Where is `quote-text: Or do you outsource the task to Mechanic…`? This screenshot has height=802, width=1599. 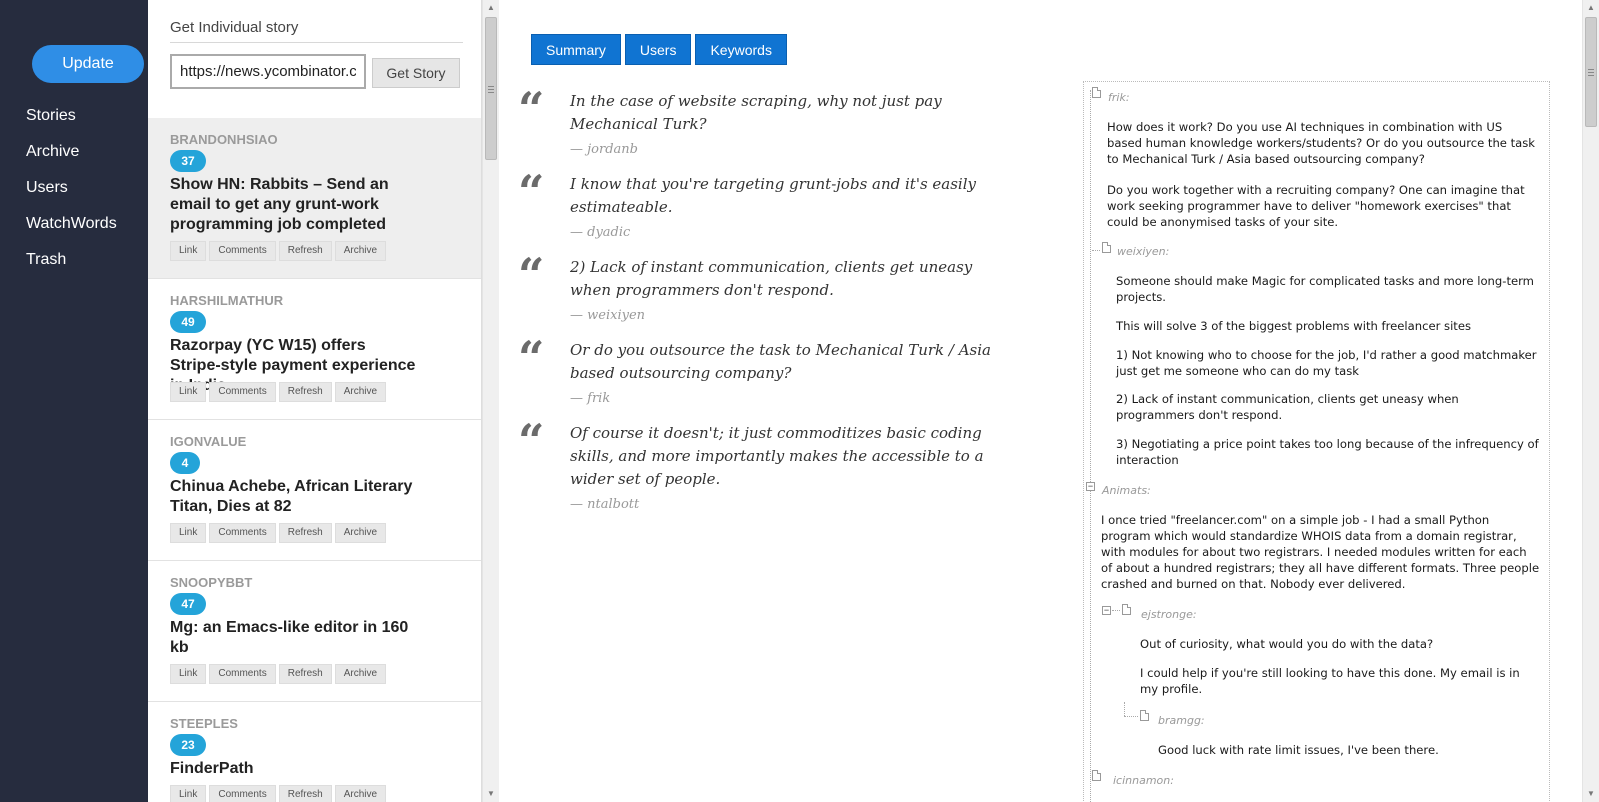 quote-text: Or do you outsource the task to Mechanic… is located at coordinates (780, 361).